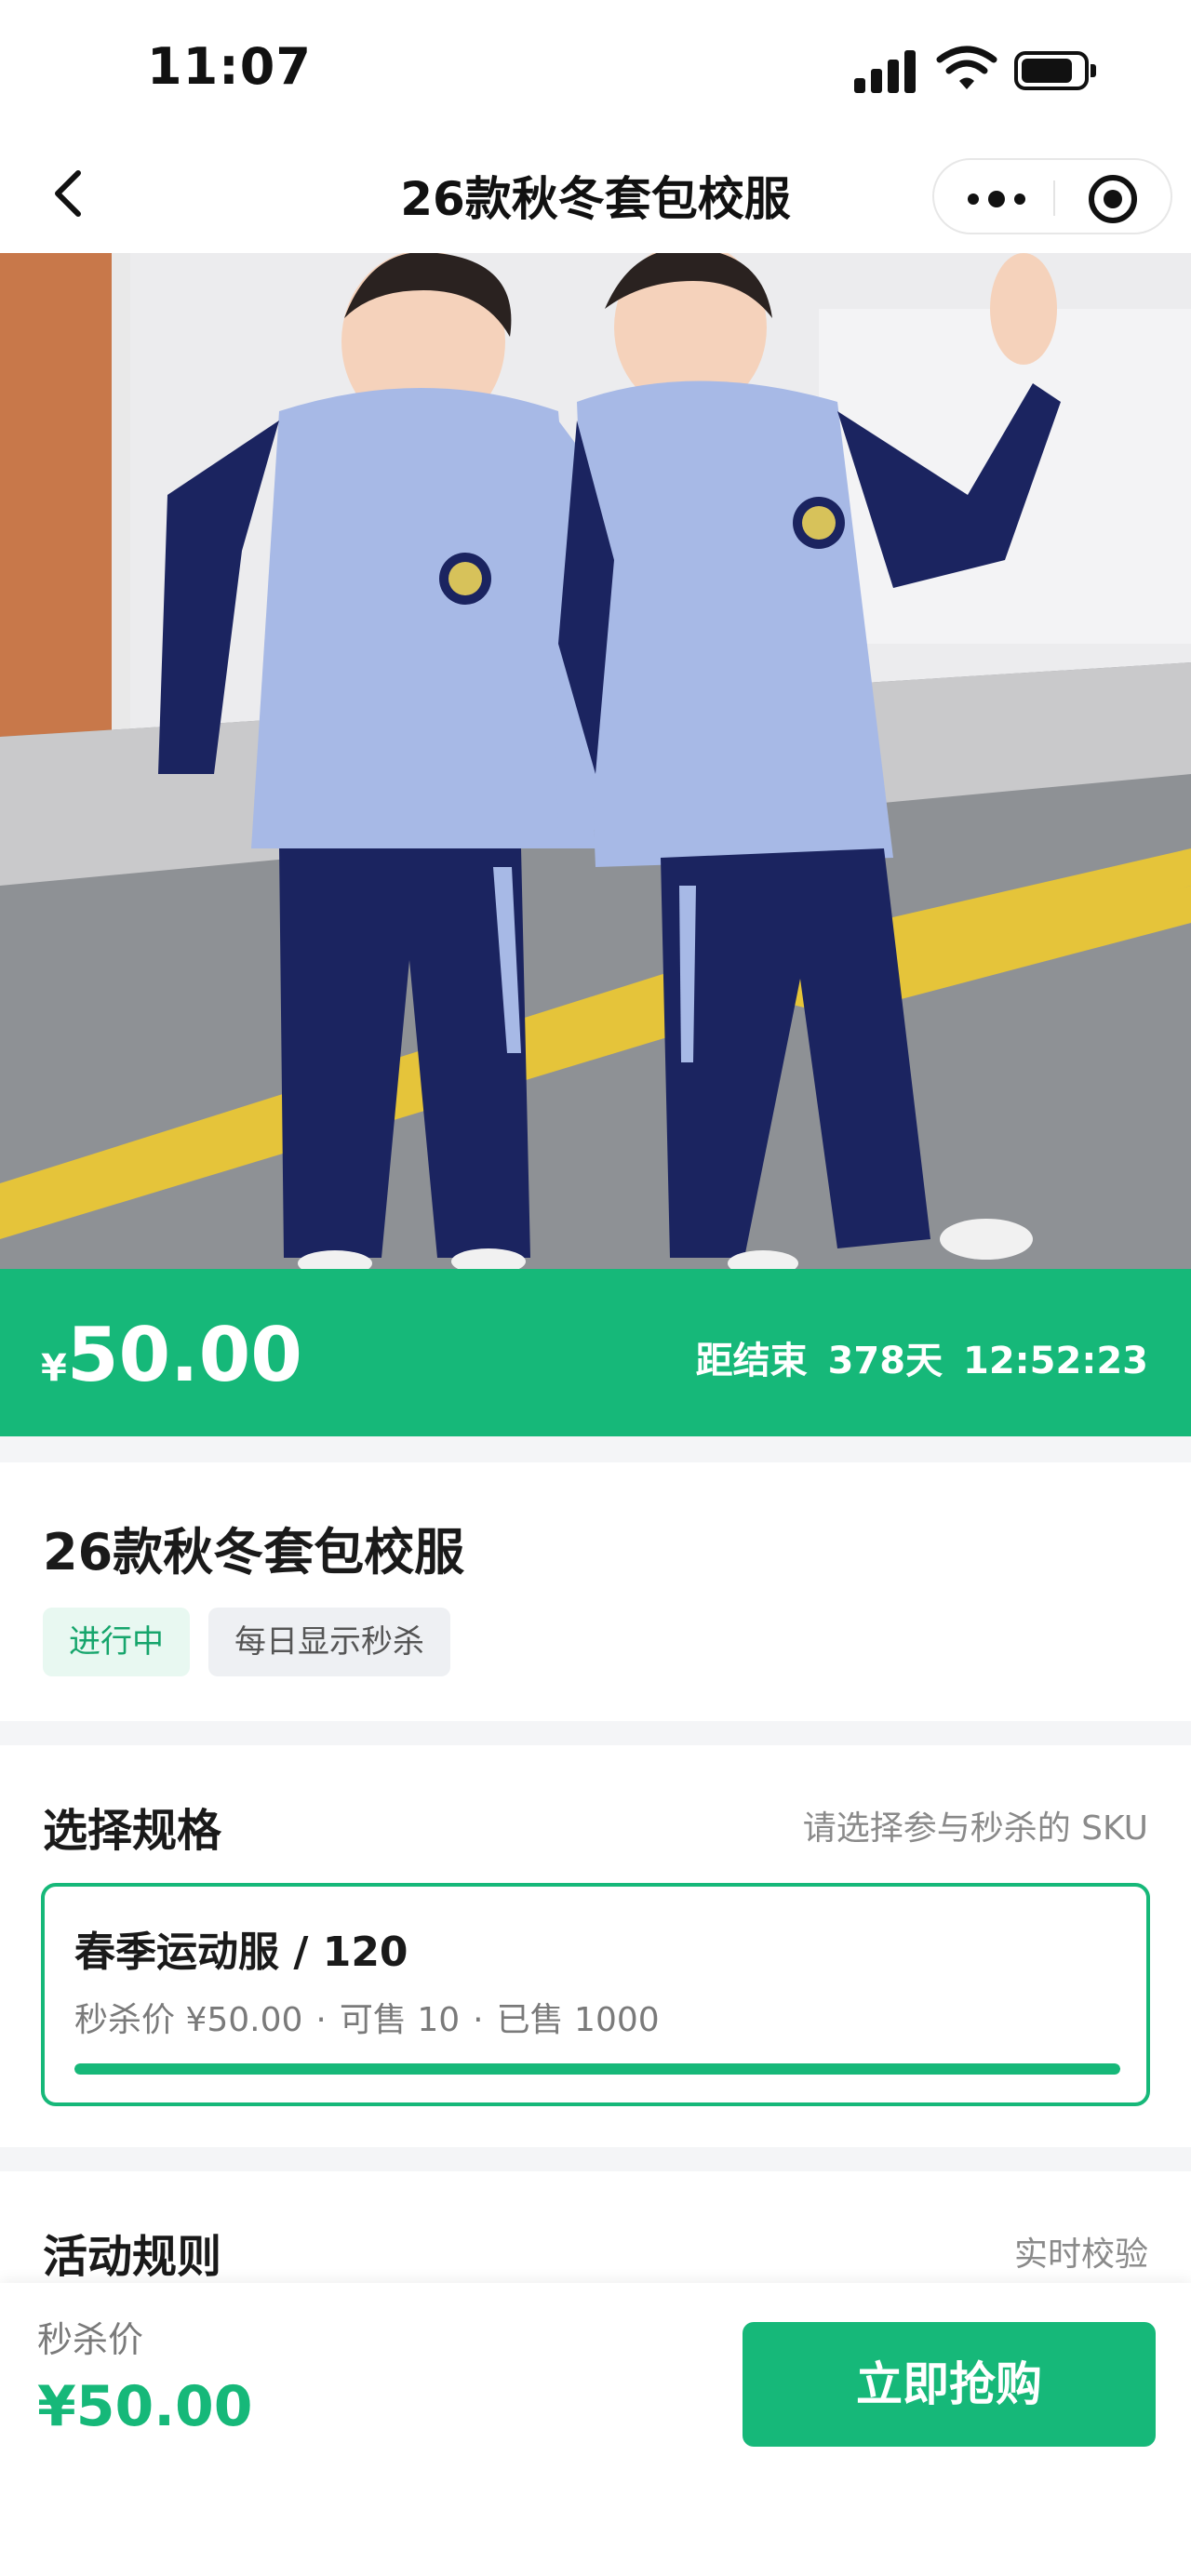  I want to click on sku-available: 可售 10, so click(400, 2020).